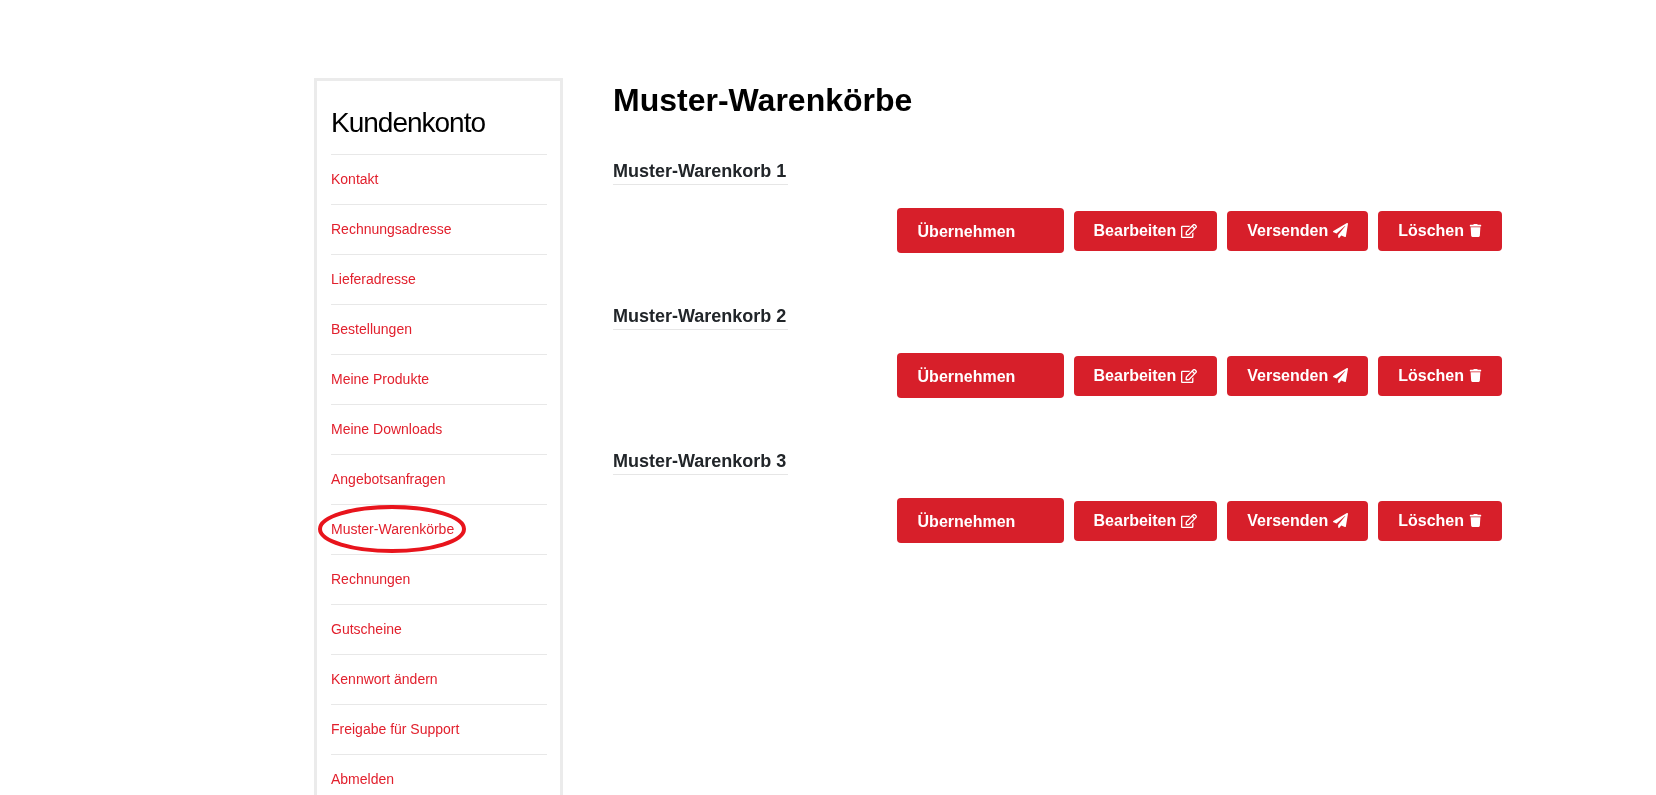  Describe the element at coordinates (371, 329) in the screenshot. I see `sidebar-link: Bestellungen` at that location.